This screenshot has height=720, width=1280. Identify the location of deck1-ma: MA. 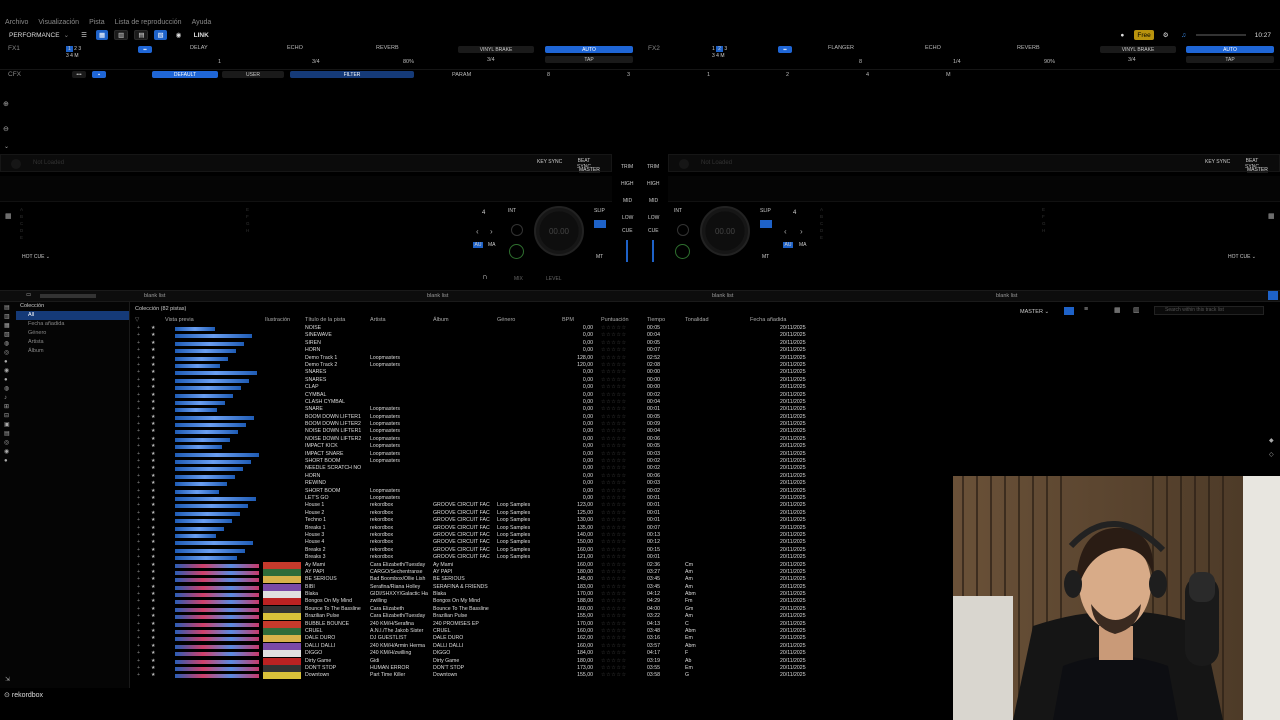
(492, 245).